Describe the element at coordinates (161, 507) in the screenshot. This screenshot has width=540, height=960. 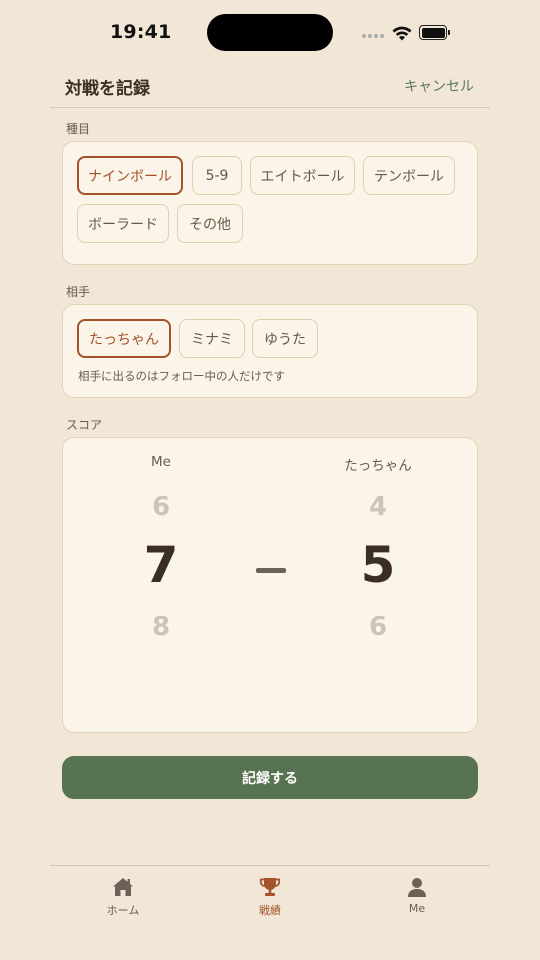
I see `score-me-prev: 6` at that location.